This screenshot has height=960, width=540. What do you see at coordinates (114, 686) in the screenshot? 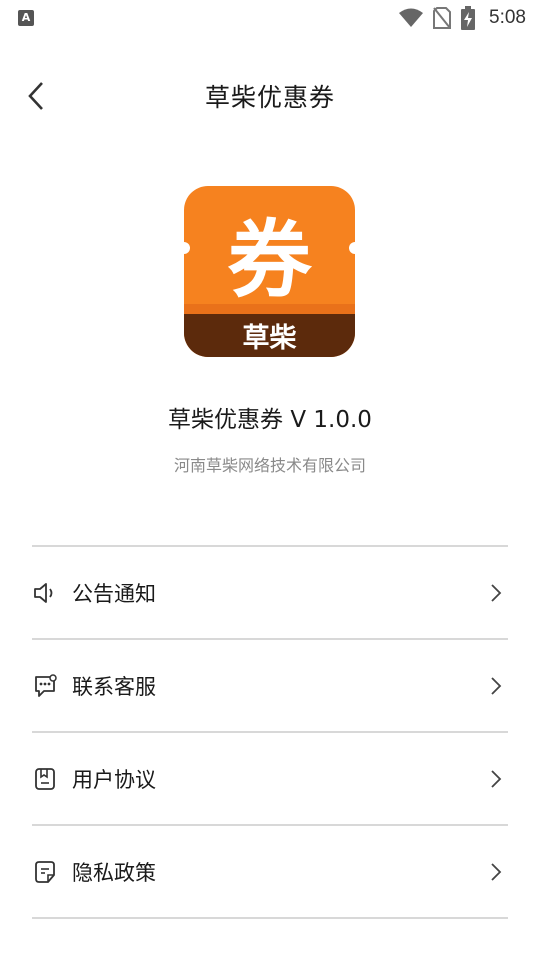
I see `menu-item-label: 联系客服` at bounding box center [114, 686].